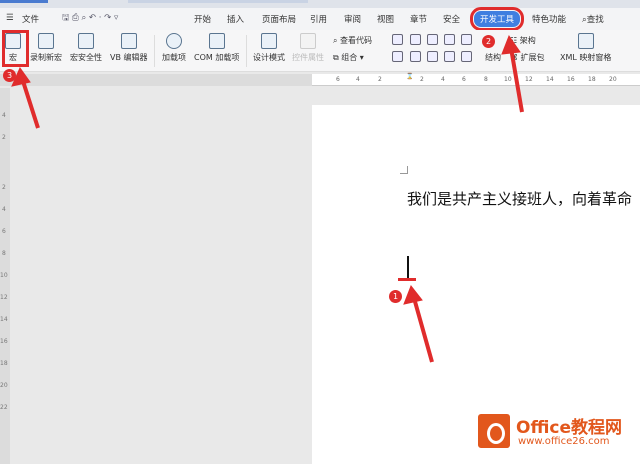 The width and height of the screenshot is (640, 464). What do you see at coordinates (559, 434) in the screenshot?
I see `watermark: Office教程网 www.office26.com` at bounding box center [559, 434].